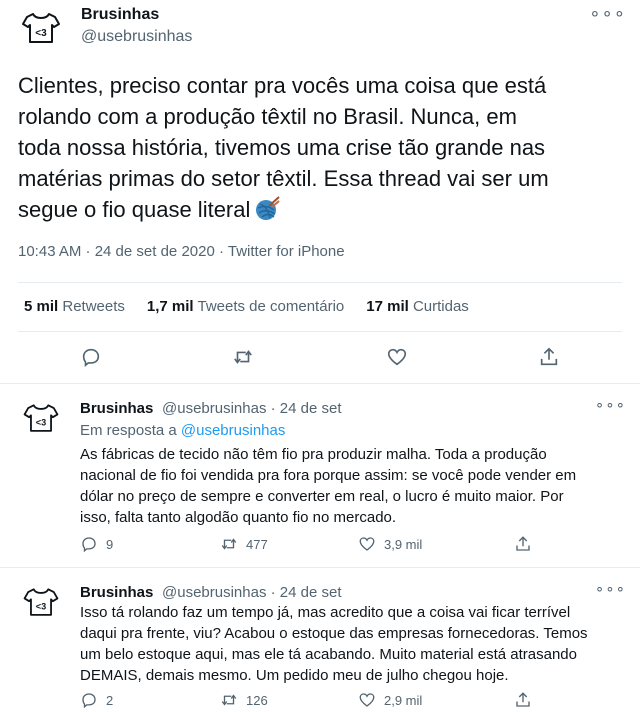  Describe the element at coordinates (320, 701) in the screenshot. I see `reply-actions: 2 126 2,9 mil` at that location.